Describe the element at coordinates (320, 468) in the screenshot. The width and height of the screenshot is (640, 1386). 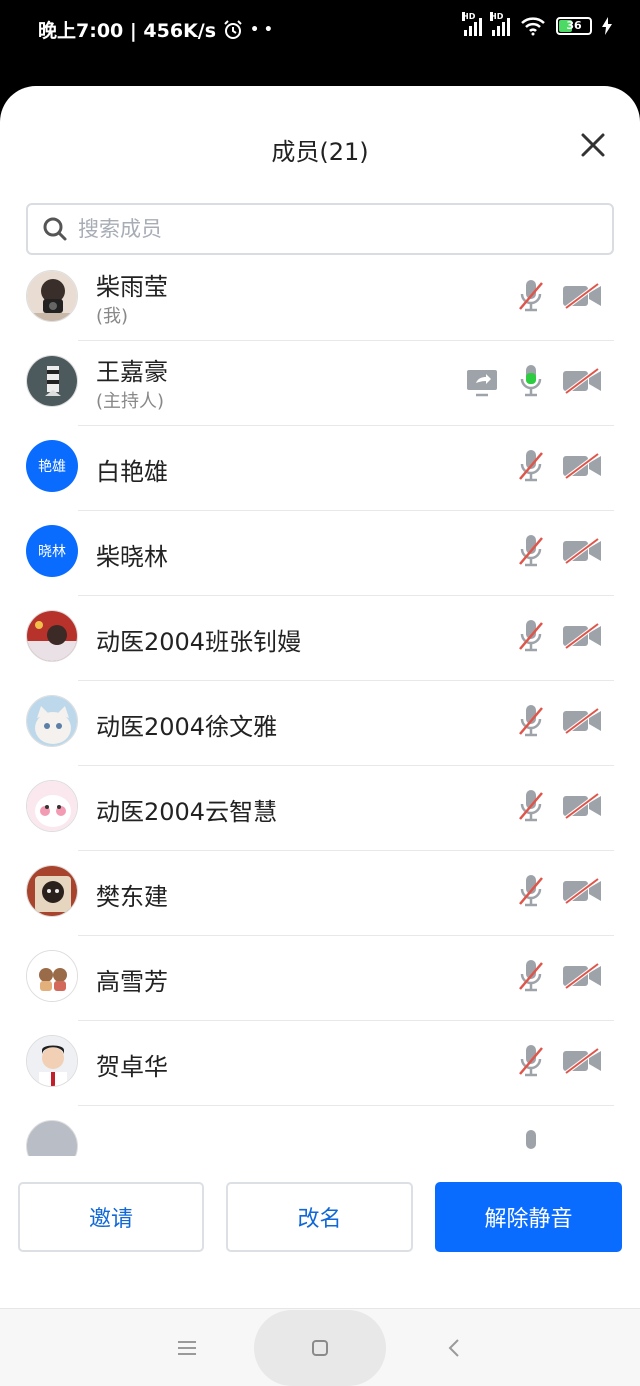
I see `member-row: 艳雄 白艳雄` at that location.